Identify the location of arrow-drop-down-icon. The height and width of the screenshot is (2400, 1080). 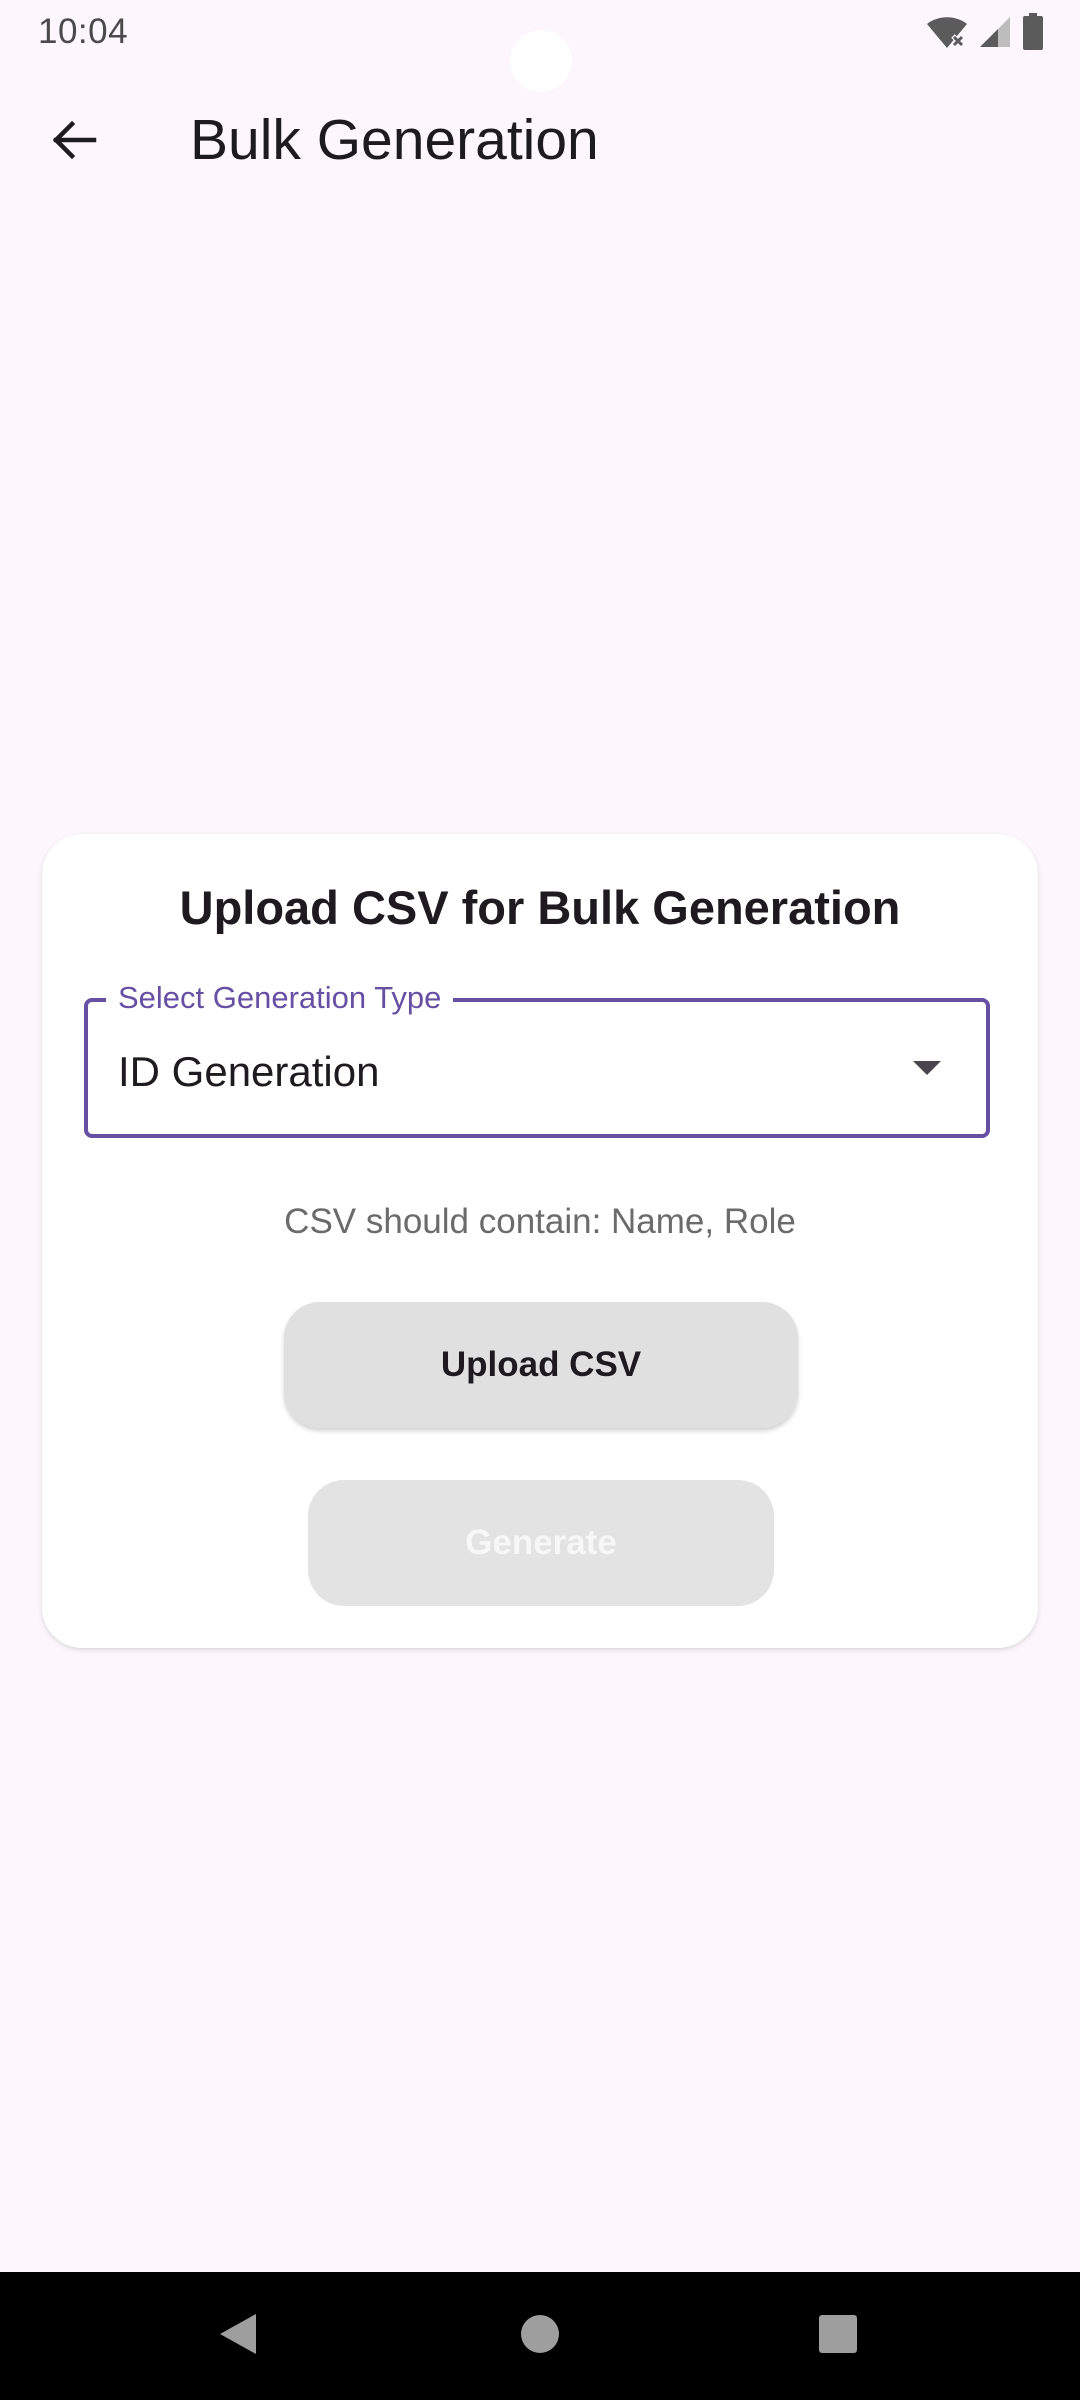
(927, 1070).